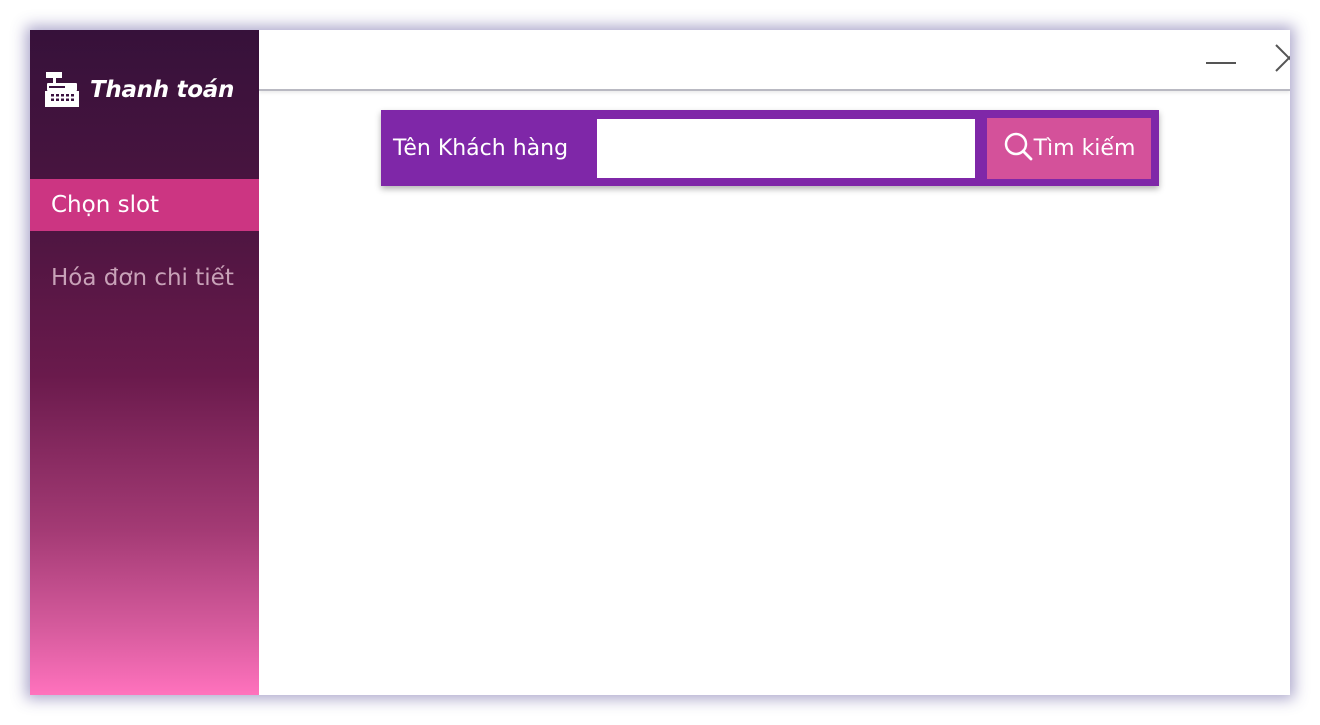 The height and width of the screenshot is (725, 1320). Describe the element at coordinates (62, 90) in the screenshot. I see `cash-register-icon` at that location.